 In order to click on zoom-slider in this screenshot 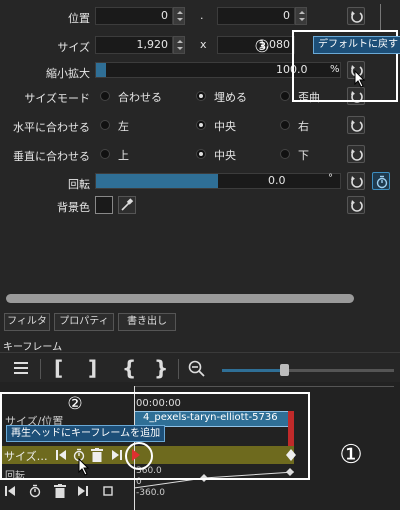, I will do `click(308, 370)`.